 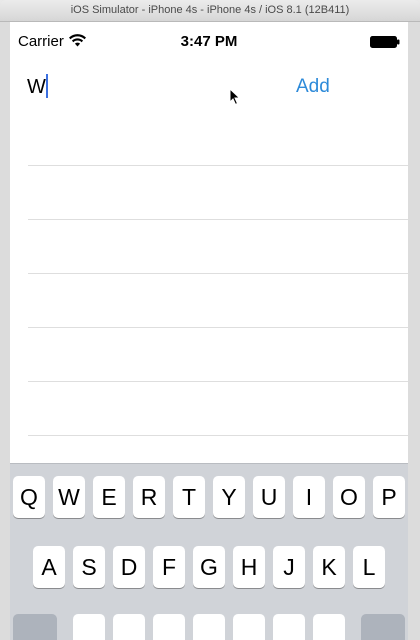 What do you see at coordinates (385, 42) in the screenshot?
I see `battery-icon` at bounding box center [385, 42].